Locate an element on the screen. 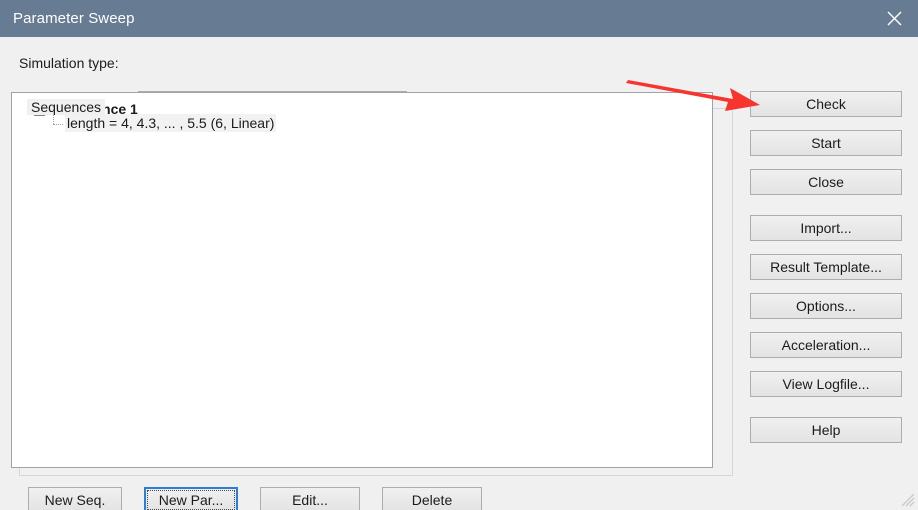  check-button: Check is located at coordinates (826, 104).